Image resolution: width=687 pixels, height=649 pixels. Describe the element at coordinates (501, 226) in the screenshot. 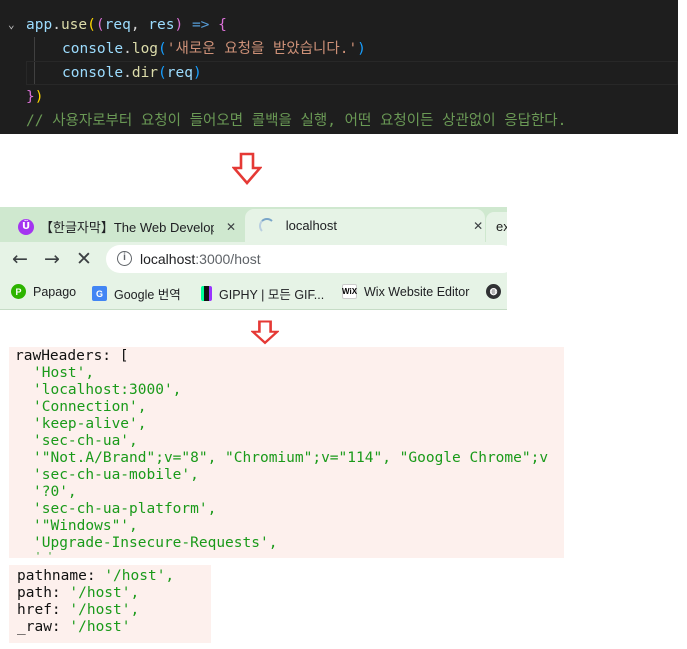

I see `tab-title: ex` at that location.